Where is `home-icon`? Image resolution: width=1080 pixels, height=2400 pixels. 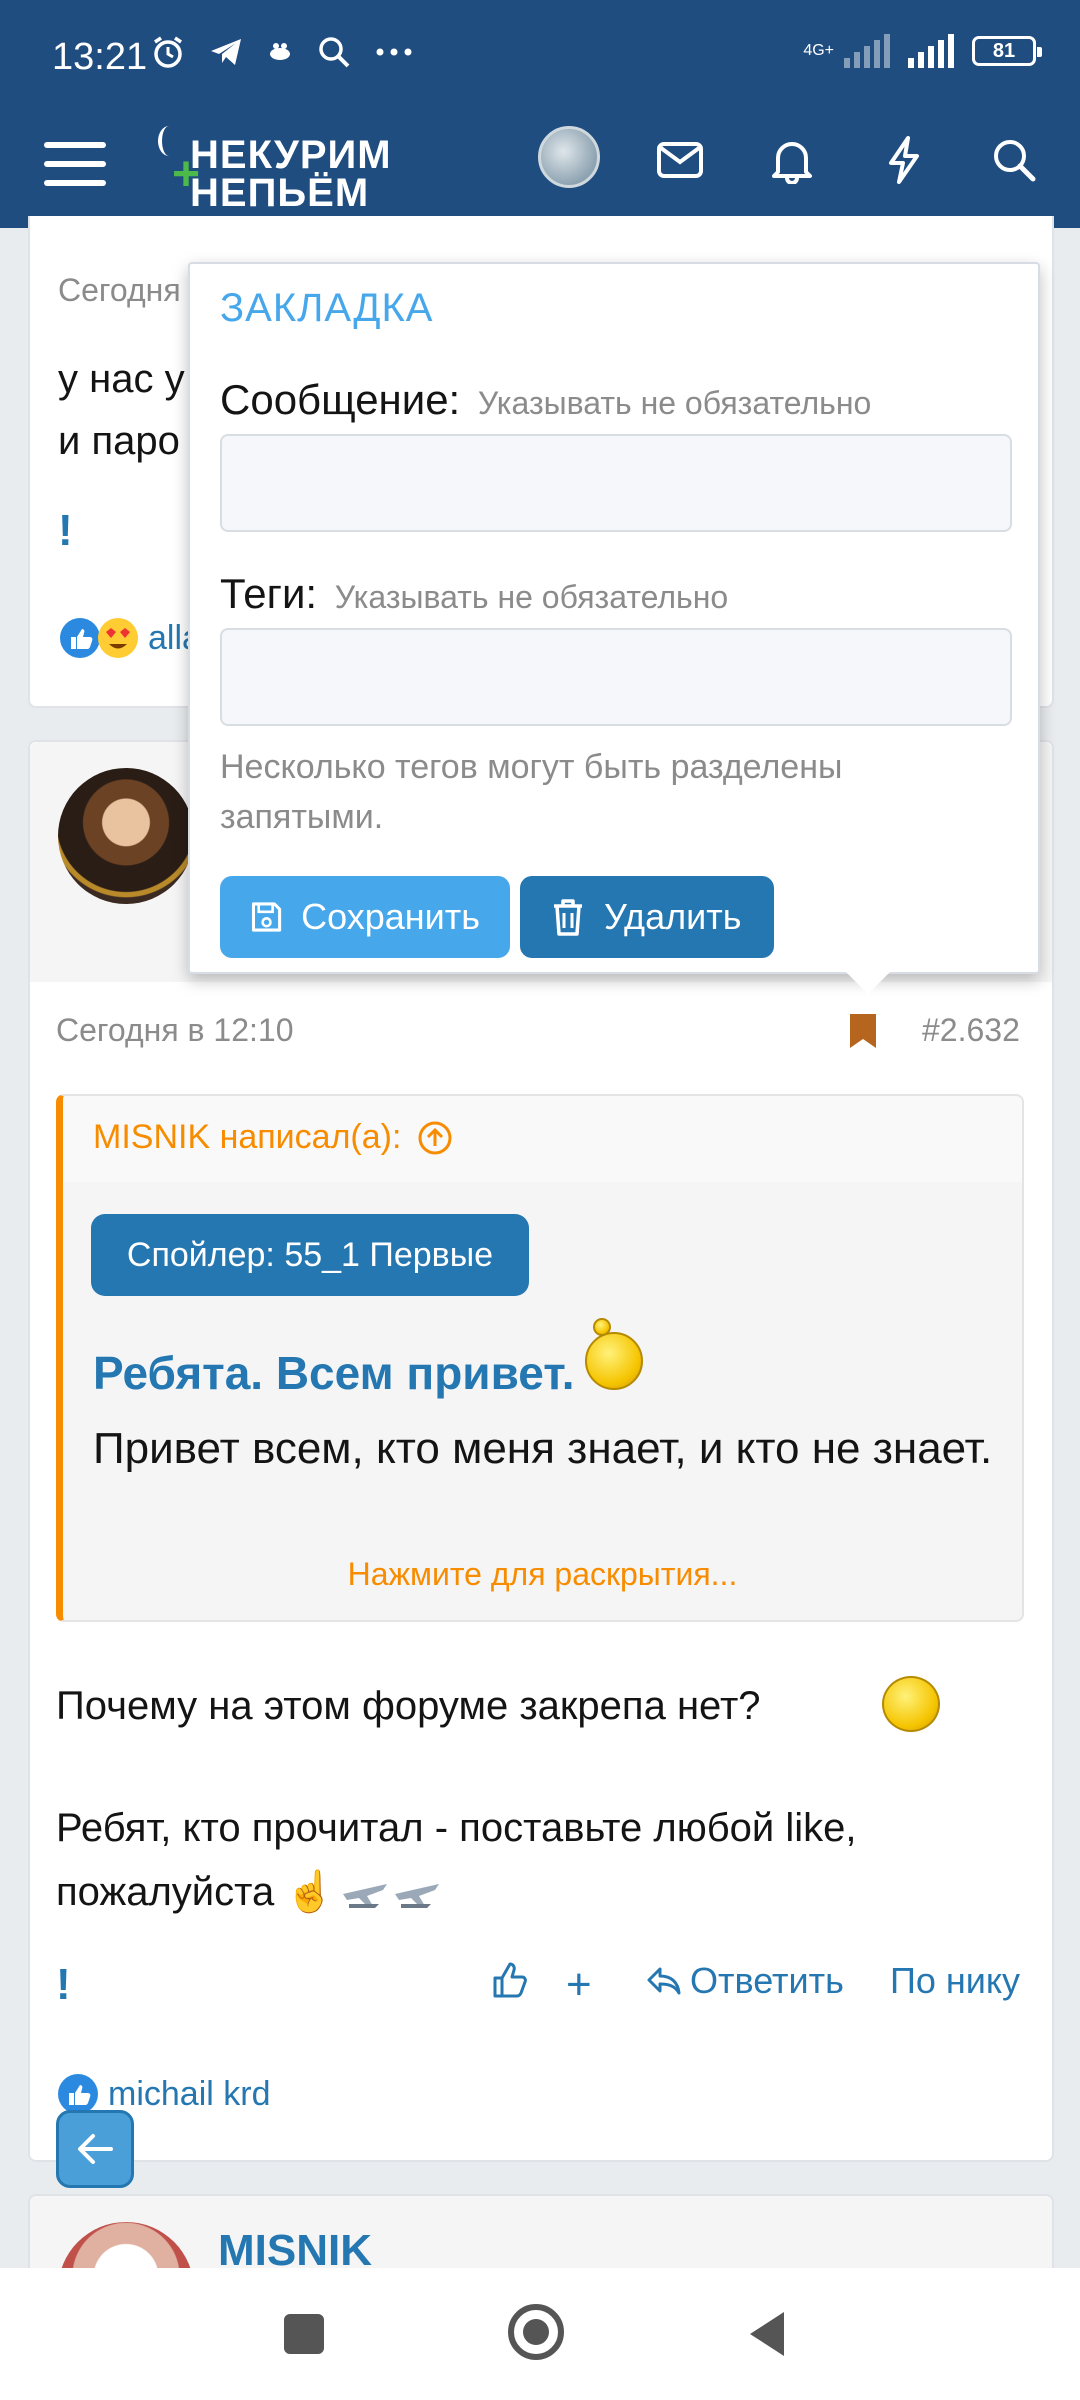
home-icon is located at coordinates (536, 2332).